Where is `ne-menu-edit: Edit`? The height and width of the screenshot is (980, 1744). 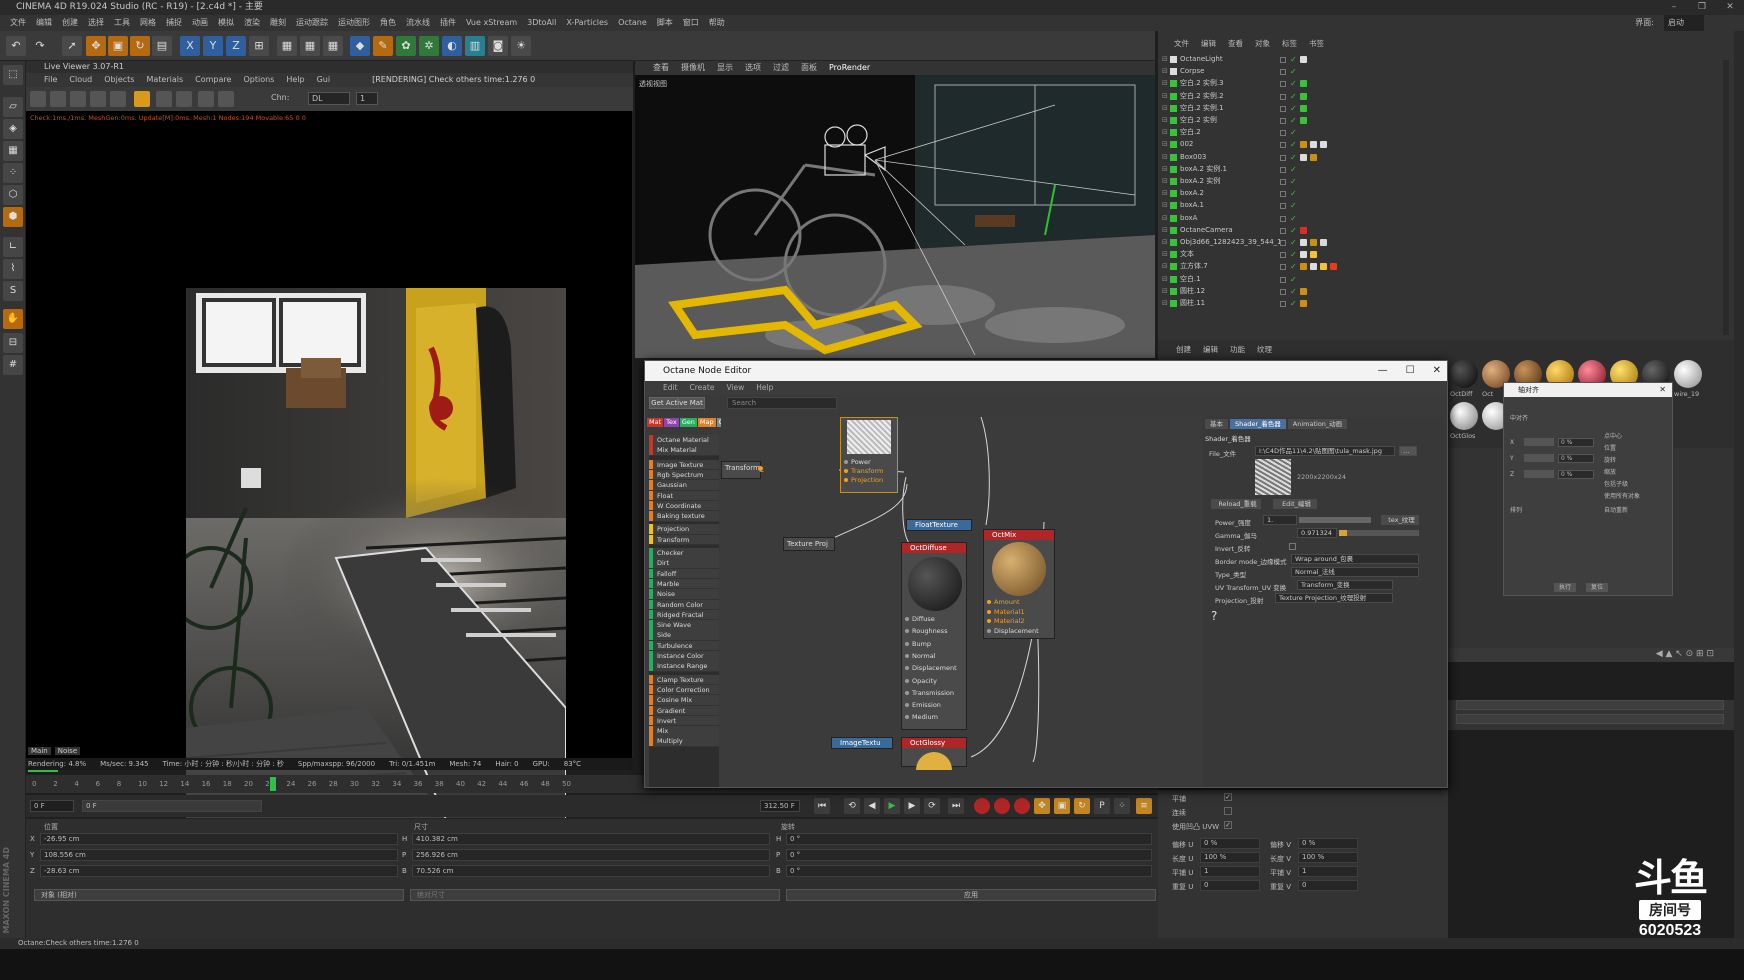 ne-menu-edit: Edit is located at coordinates (670, 388).